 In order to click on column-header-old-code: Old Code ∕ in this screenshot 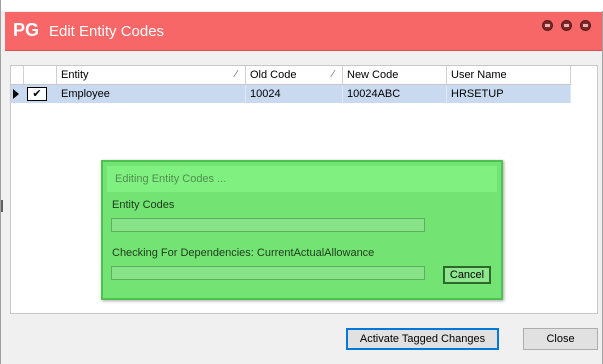, I will do `click(294, 75)`.